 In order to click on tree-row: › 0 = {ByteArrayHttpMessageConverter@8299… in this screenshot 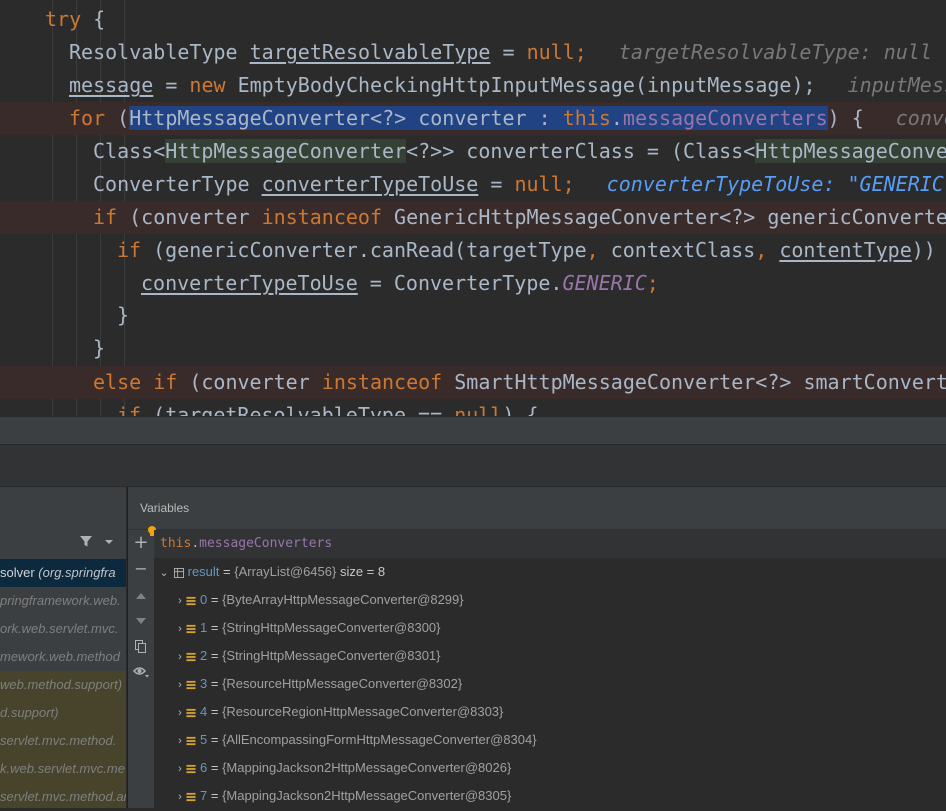, I will do `click(550, 600)`.